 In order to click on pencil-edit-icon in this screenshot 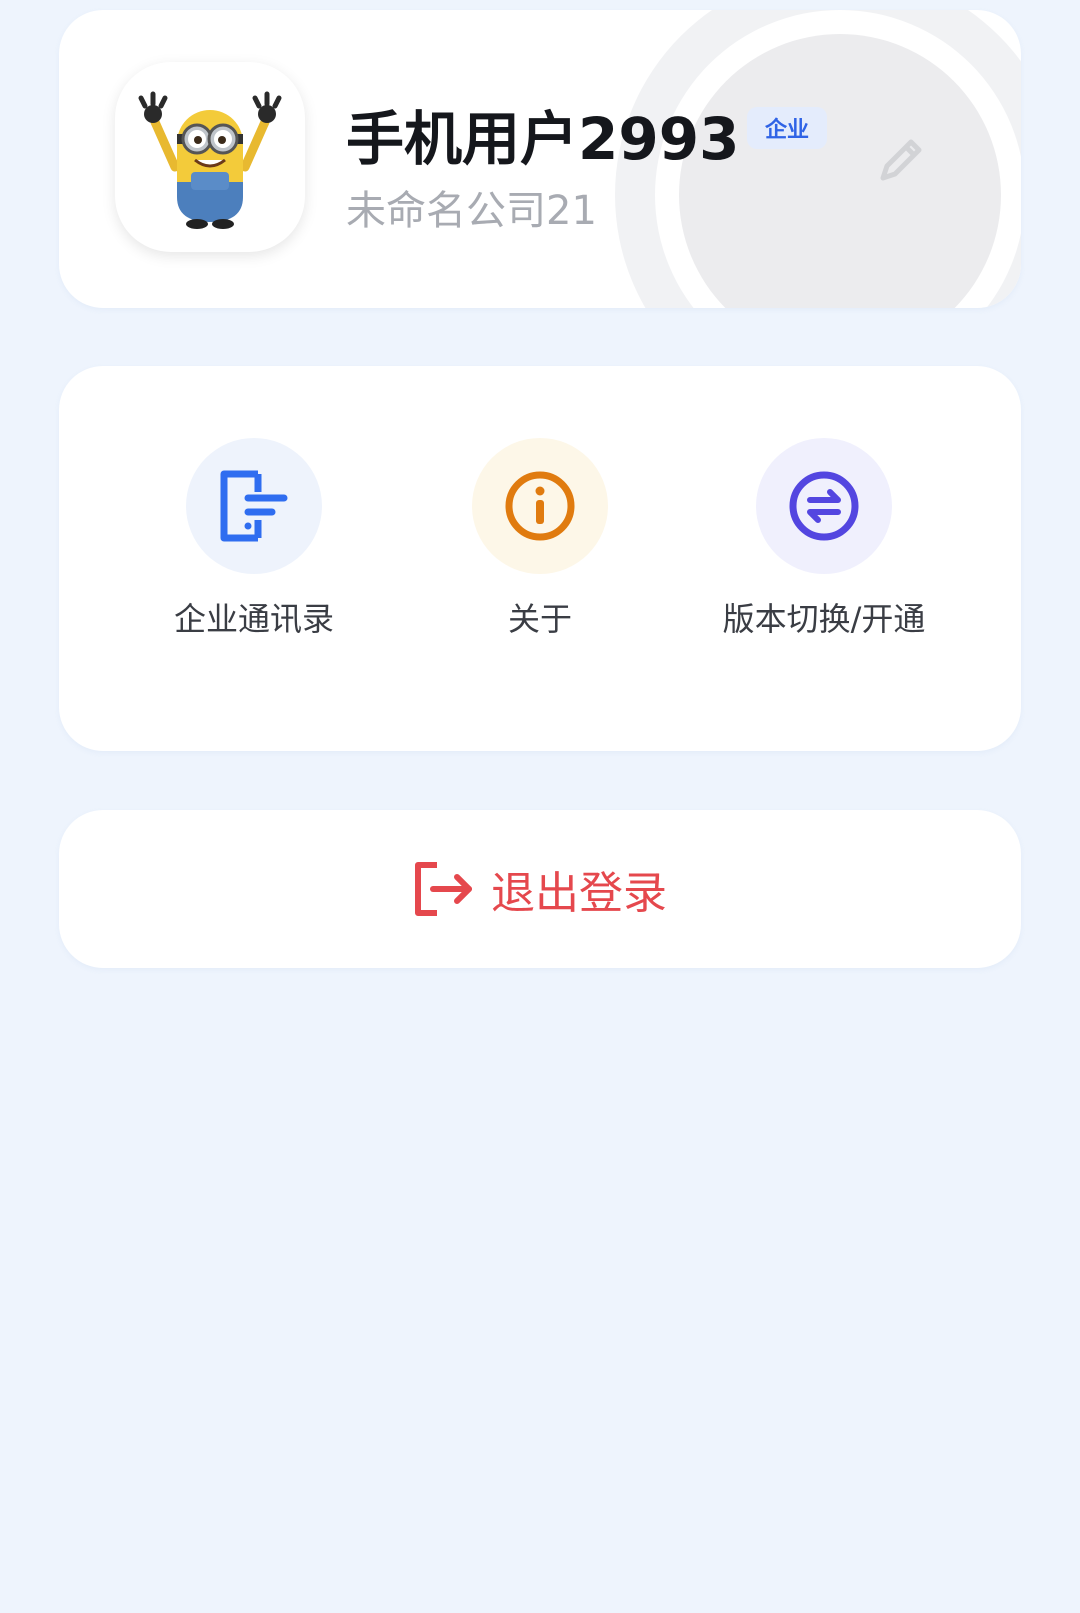, I will do `click(901, 160)`.